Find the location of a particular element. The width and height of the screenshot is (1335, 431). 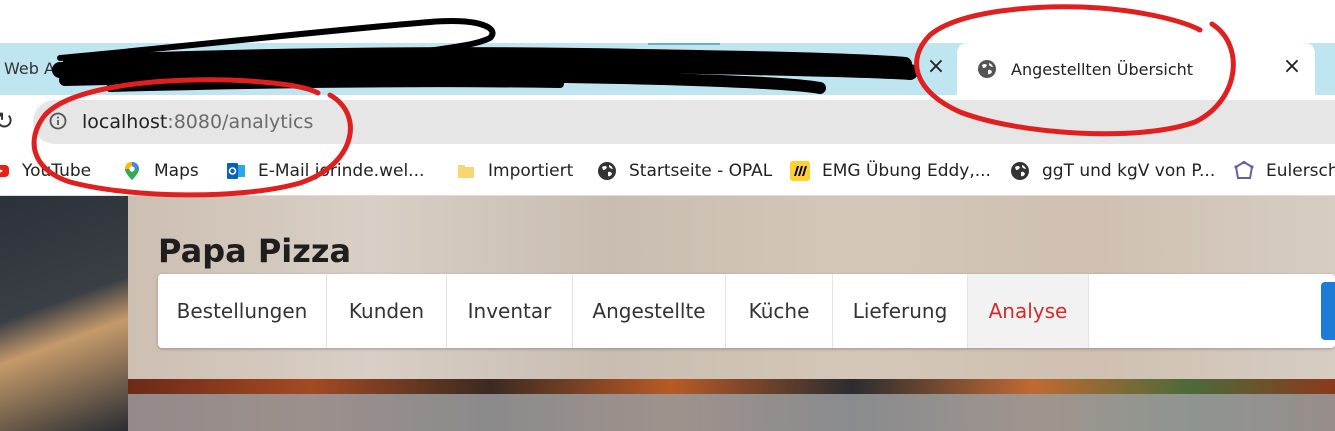

content-card-top is located at coordinates (731, 412).